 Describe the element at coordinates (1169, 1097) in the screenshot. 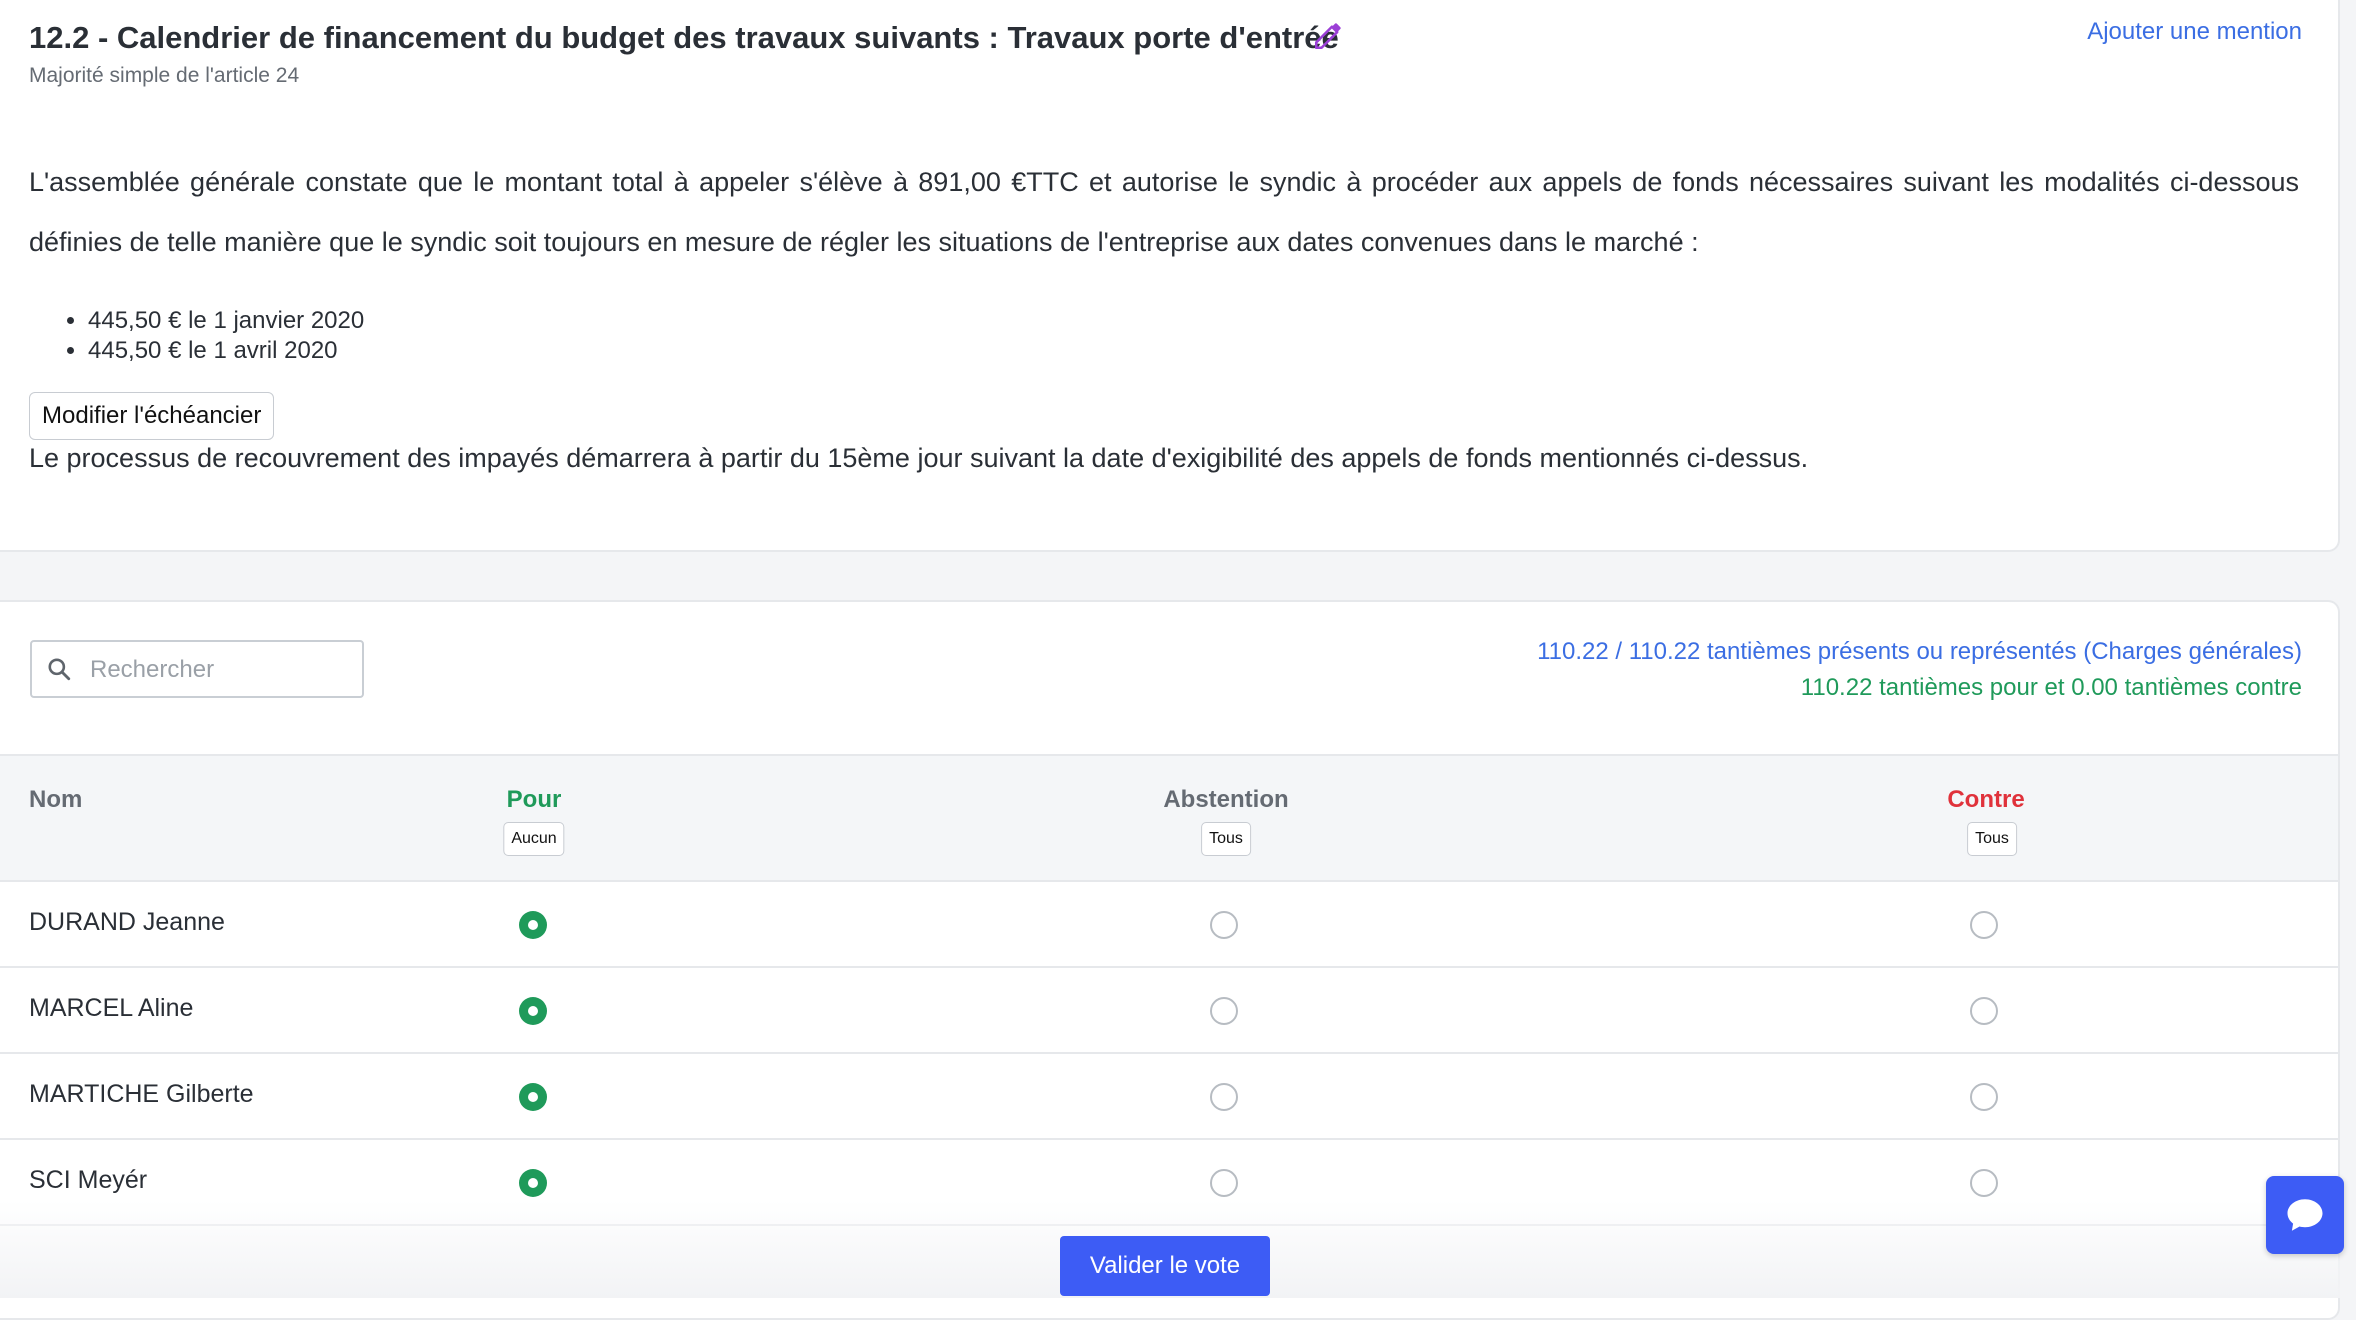

I see `table-row: MARTICHE Gilberte` at that location.